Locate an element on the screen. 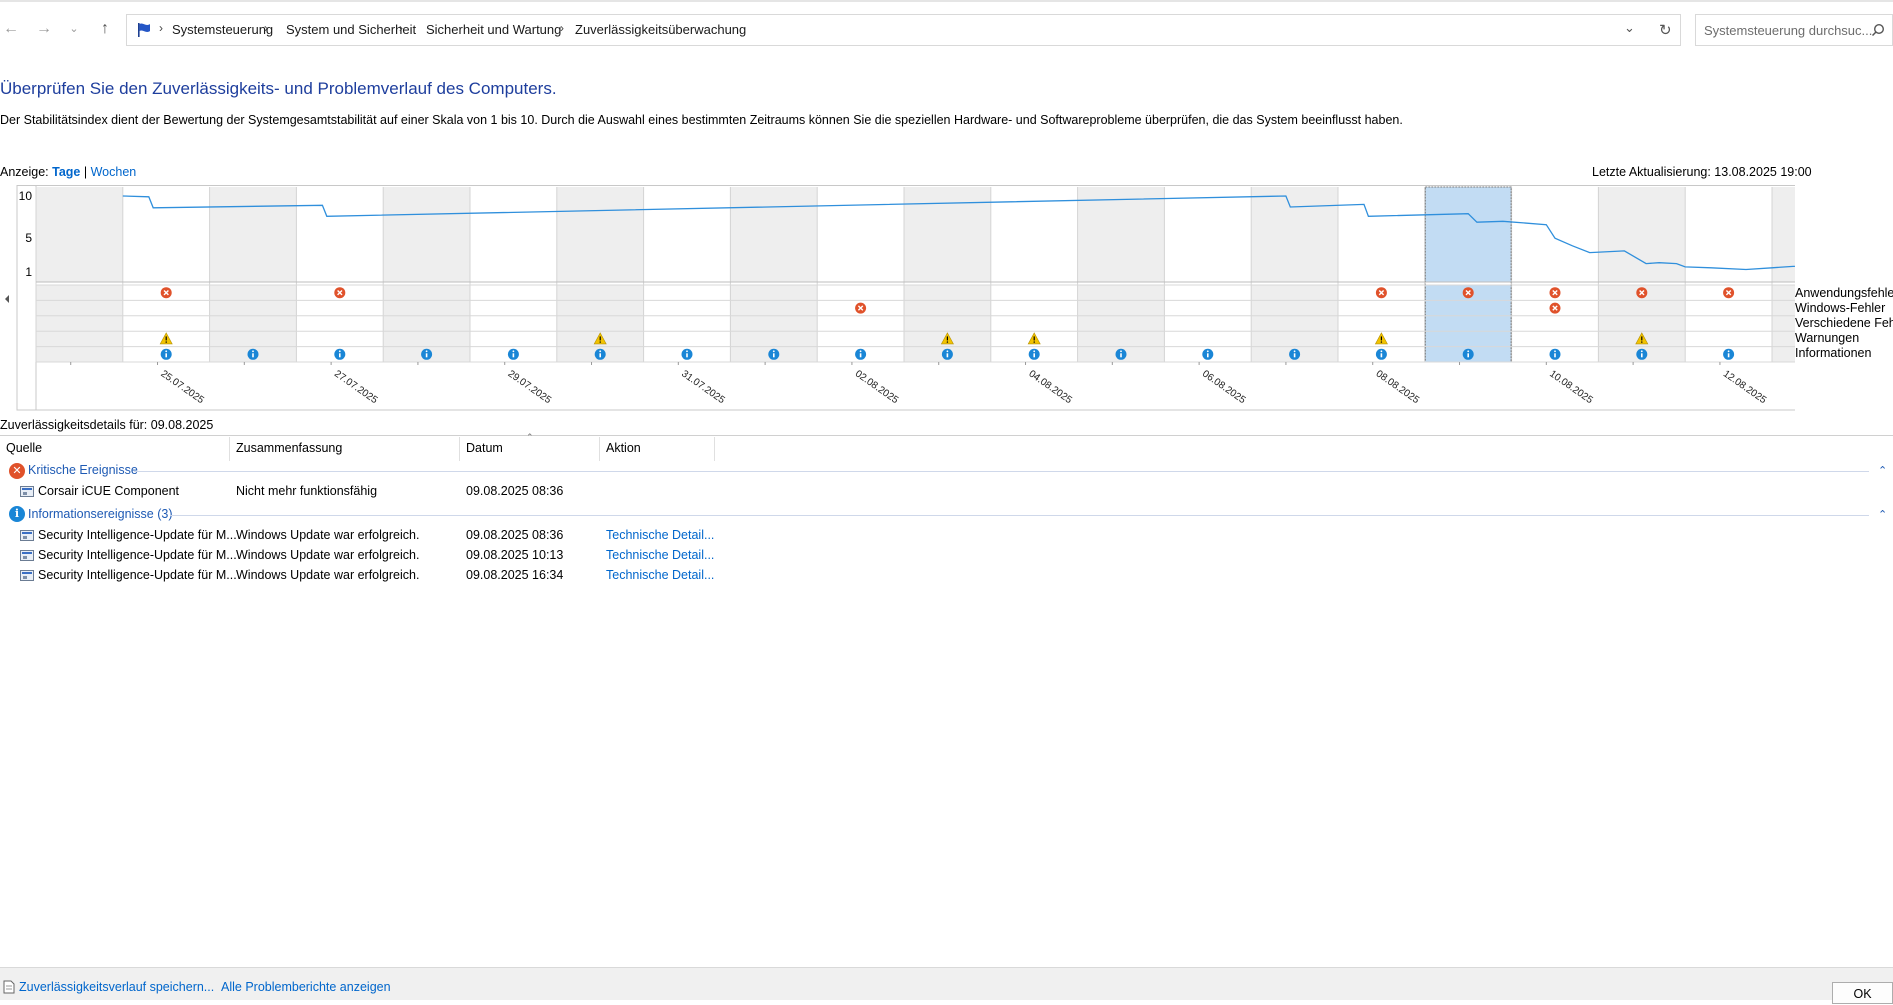 The image size is (1893, 1005). address-dropdown-chevron-icon: ⌄ is located at coordinates (1629, 28).